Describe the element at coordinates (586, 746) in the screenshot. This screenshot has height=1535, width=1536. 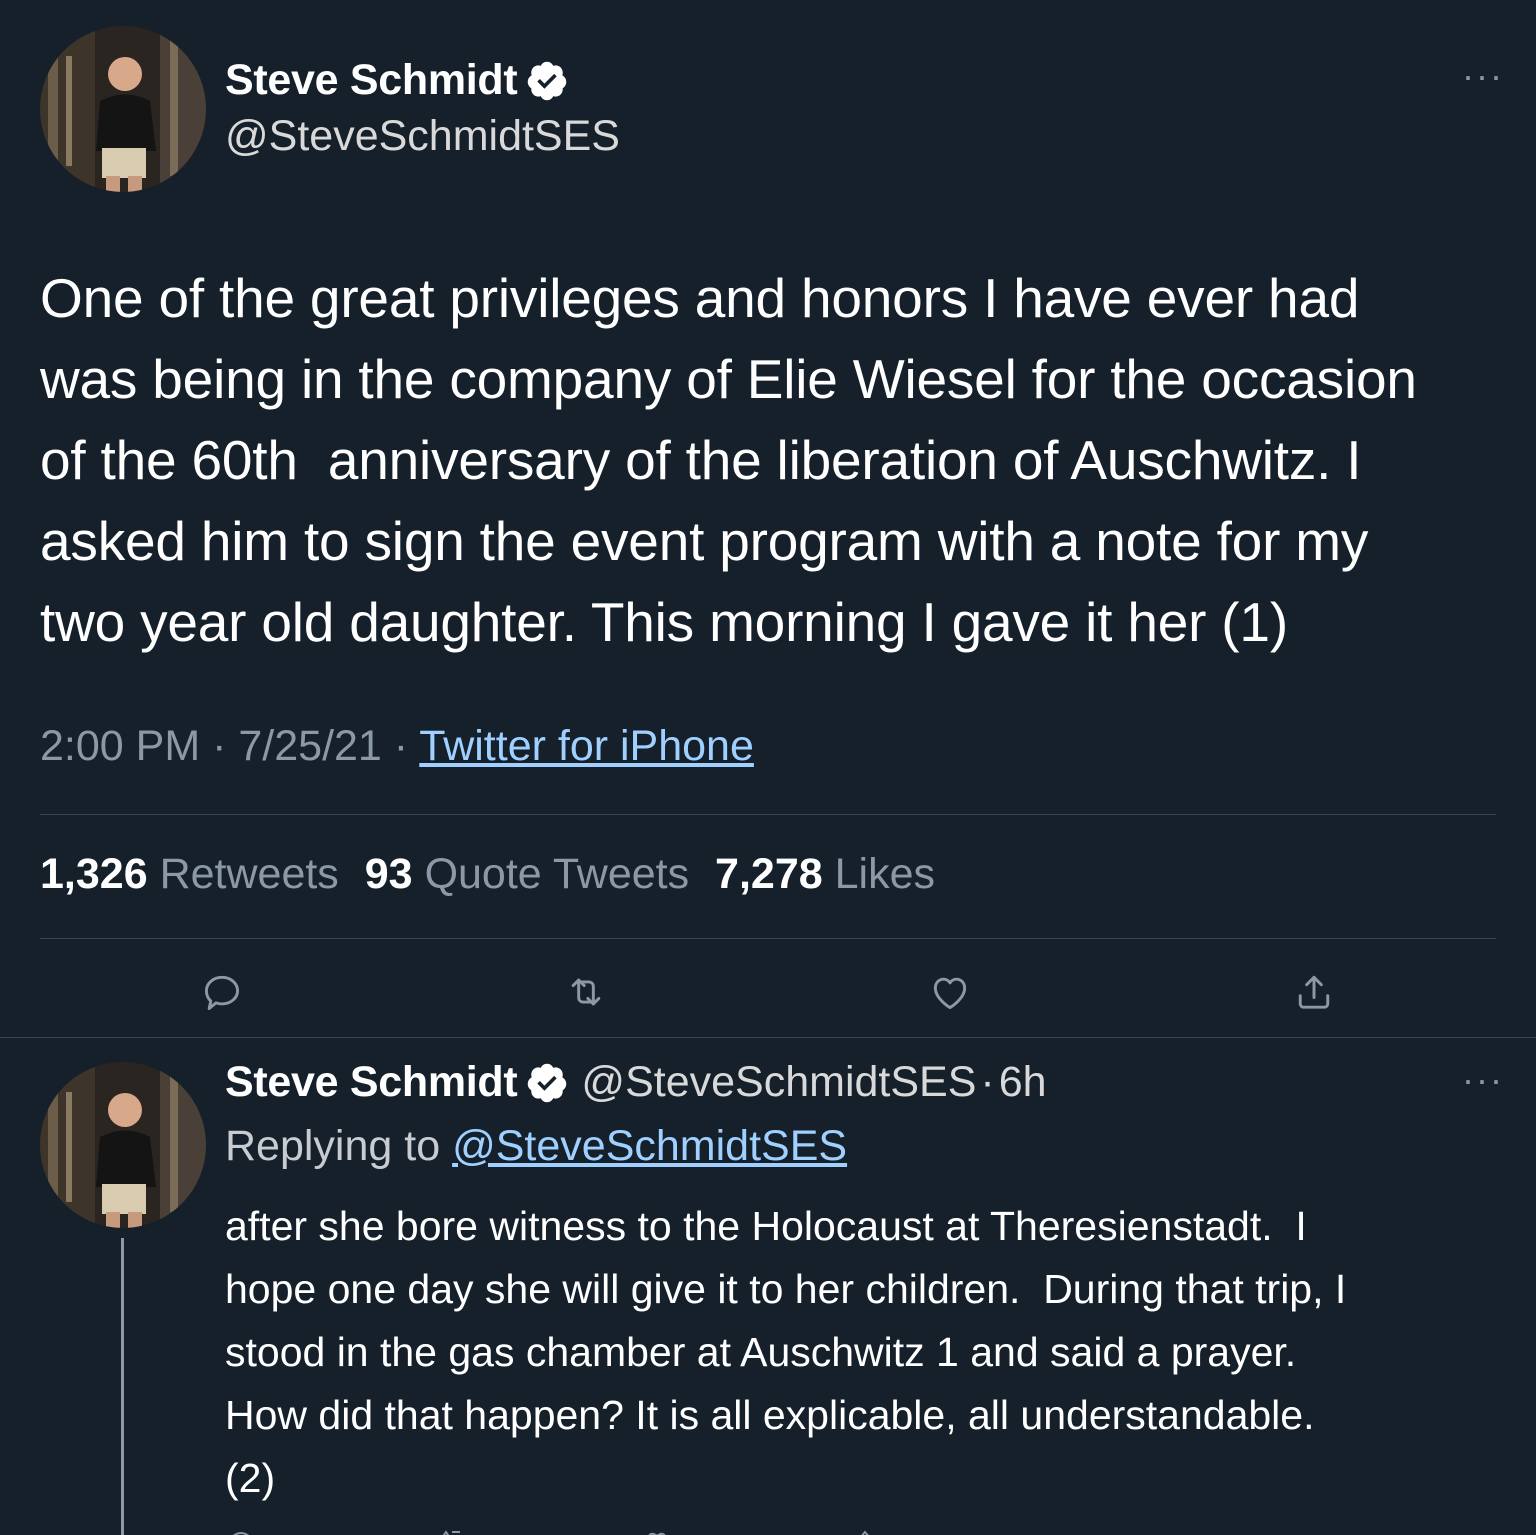
I see `tweet-source-link: Twitter for iPhone` at that location.